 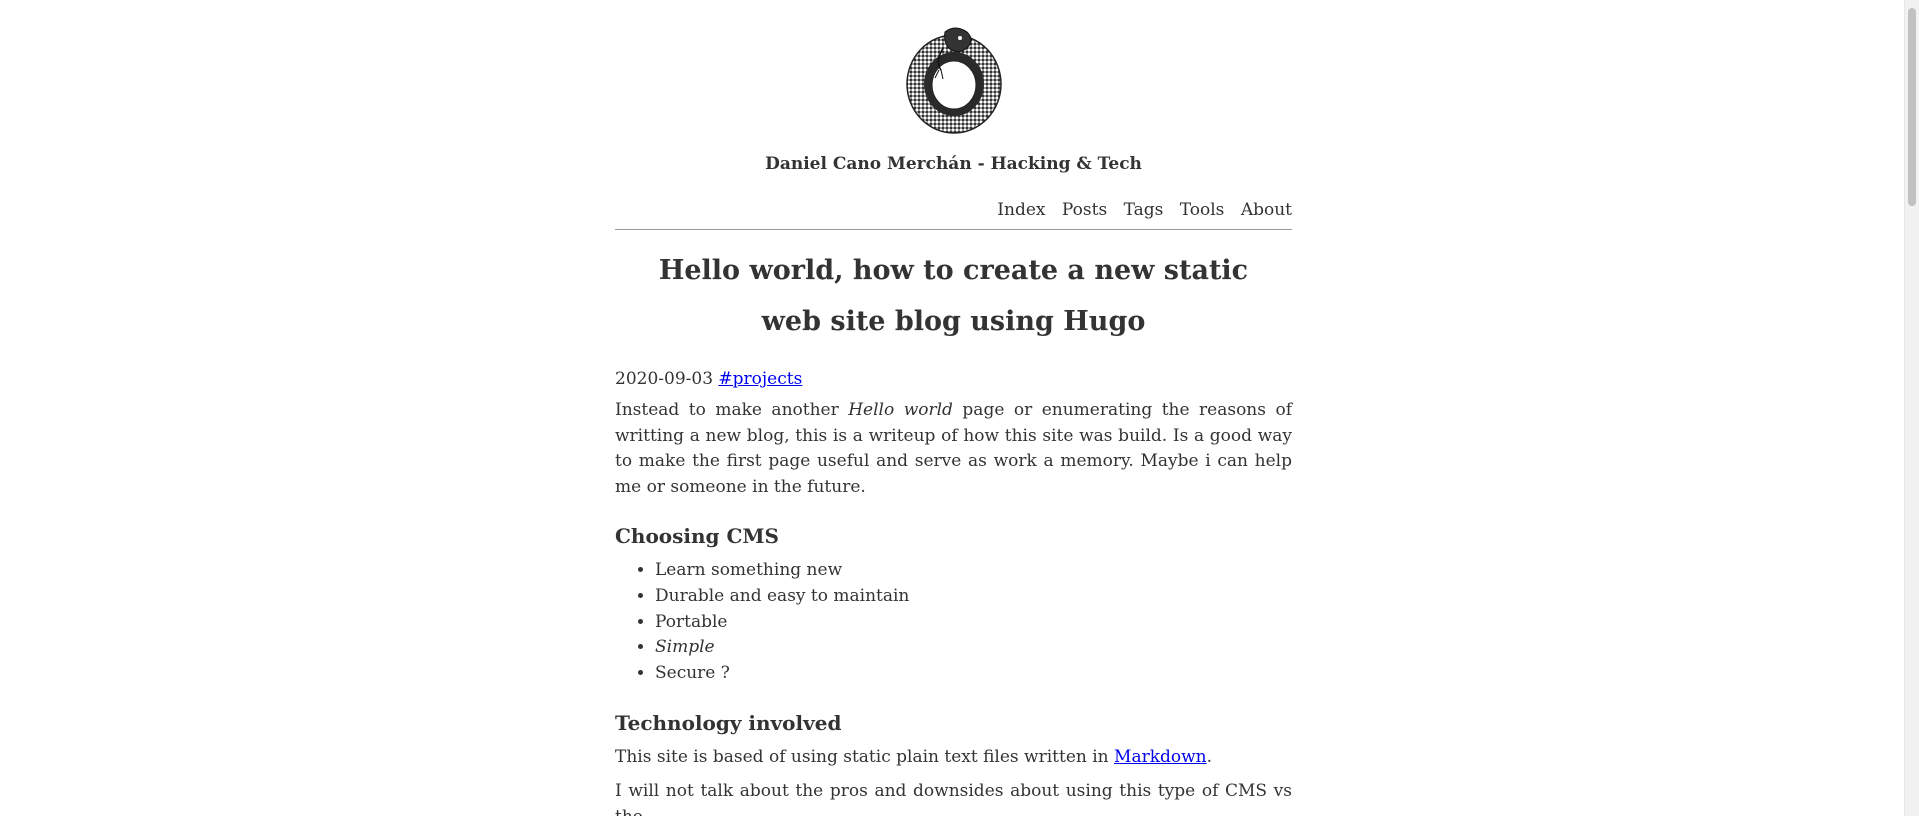 What do you see at coordinates (973, 623) in the screenshot?
I see `list-item: Portable` at bounding box center [973, 623].